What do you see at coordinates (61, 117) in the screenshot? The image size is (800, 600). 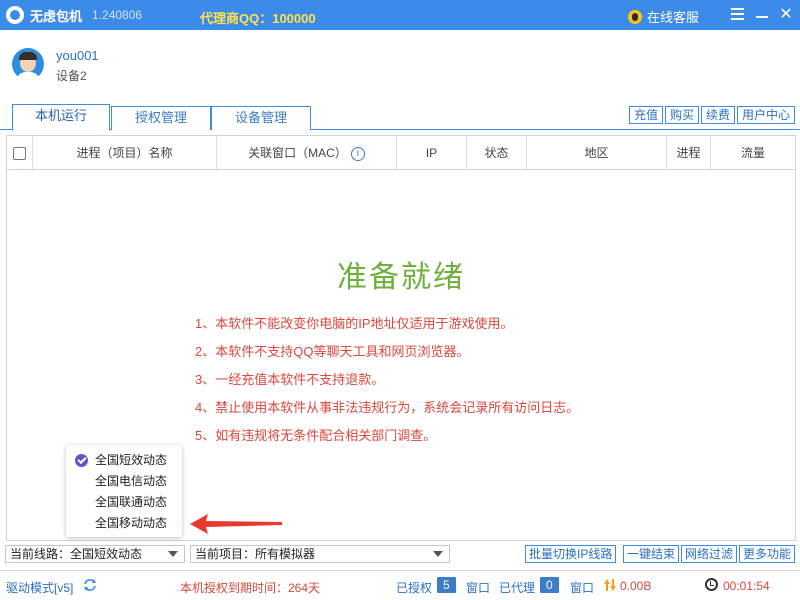 I see `tab-local-run: 本机运行` at bounding box center [61, 117].